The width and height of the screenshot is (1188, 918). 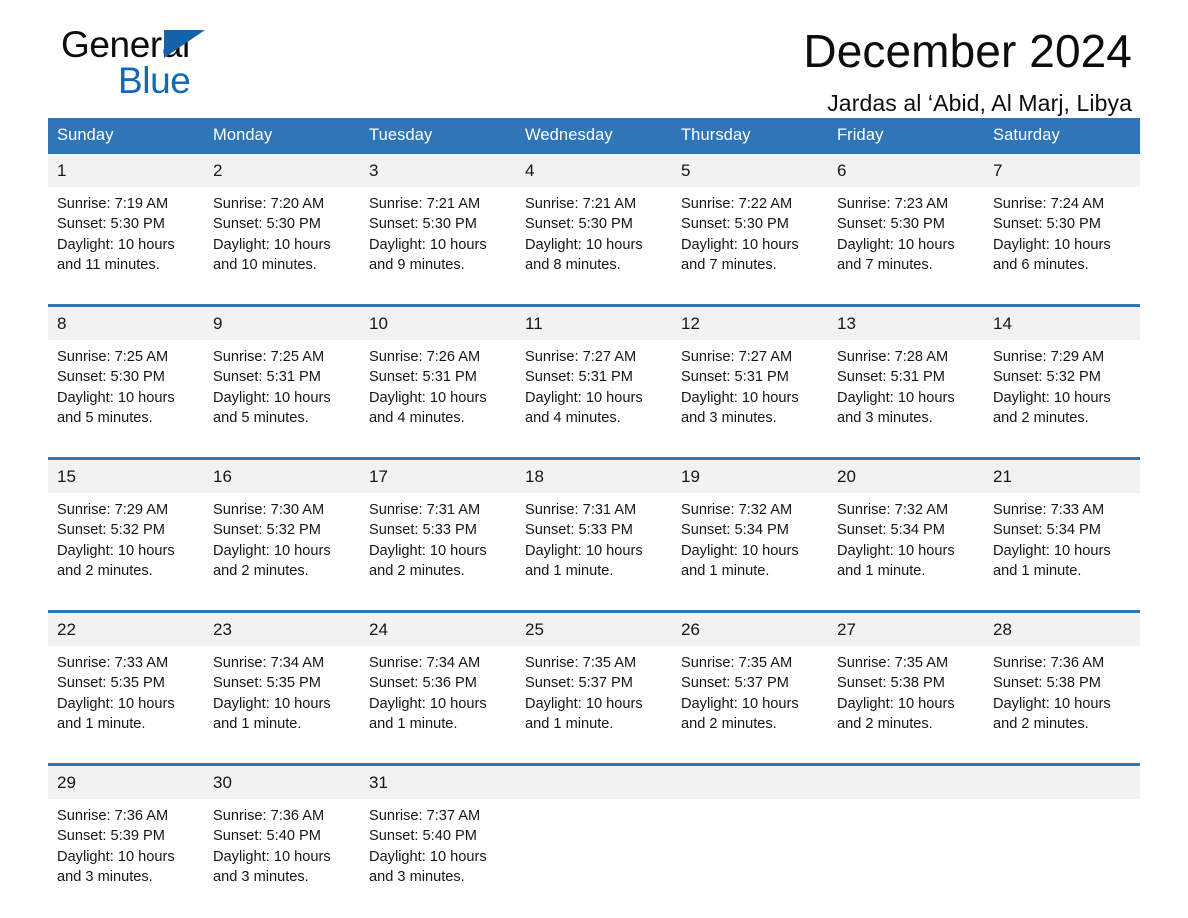 What do you see at coordinates (126, 323) in the screenshot?
I see `day-cell-8-number: 8` at bounding box center [126, 323].